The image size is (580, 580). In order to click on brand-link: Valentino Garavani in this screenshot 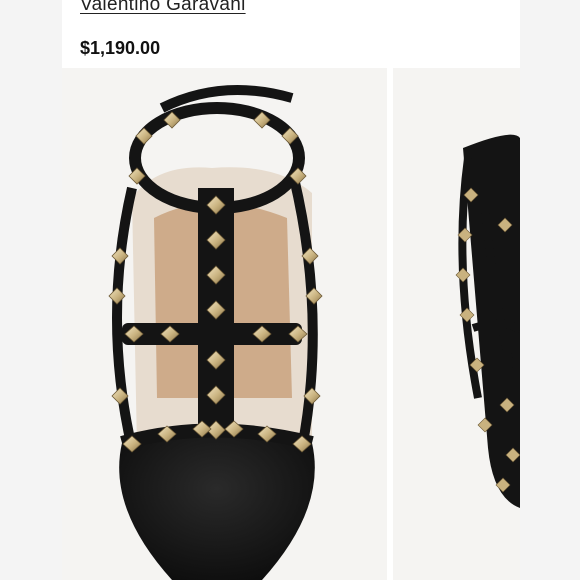, I will do `click(163, 8)`.